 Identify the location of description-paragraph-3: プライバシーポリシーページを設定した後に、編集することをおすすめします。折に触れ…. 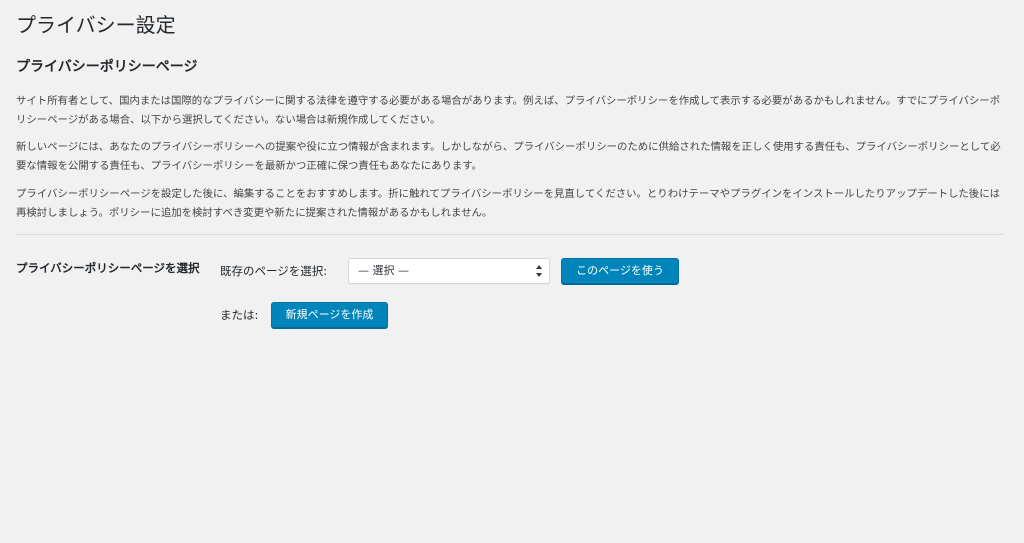
(508, 203).